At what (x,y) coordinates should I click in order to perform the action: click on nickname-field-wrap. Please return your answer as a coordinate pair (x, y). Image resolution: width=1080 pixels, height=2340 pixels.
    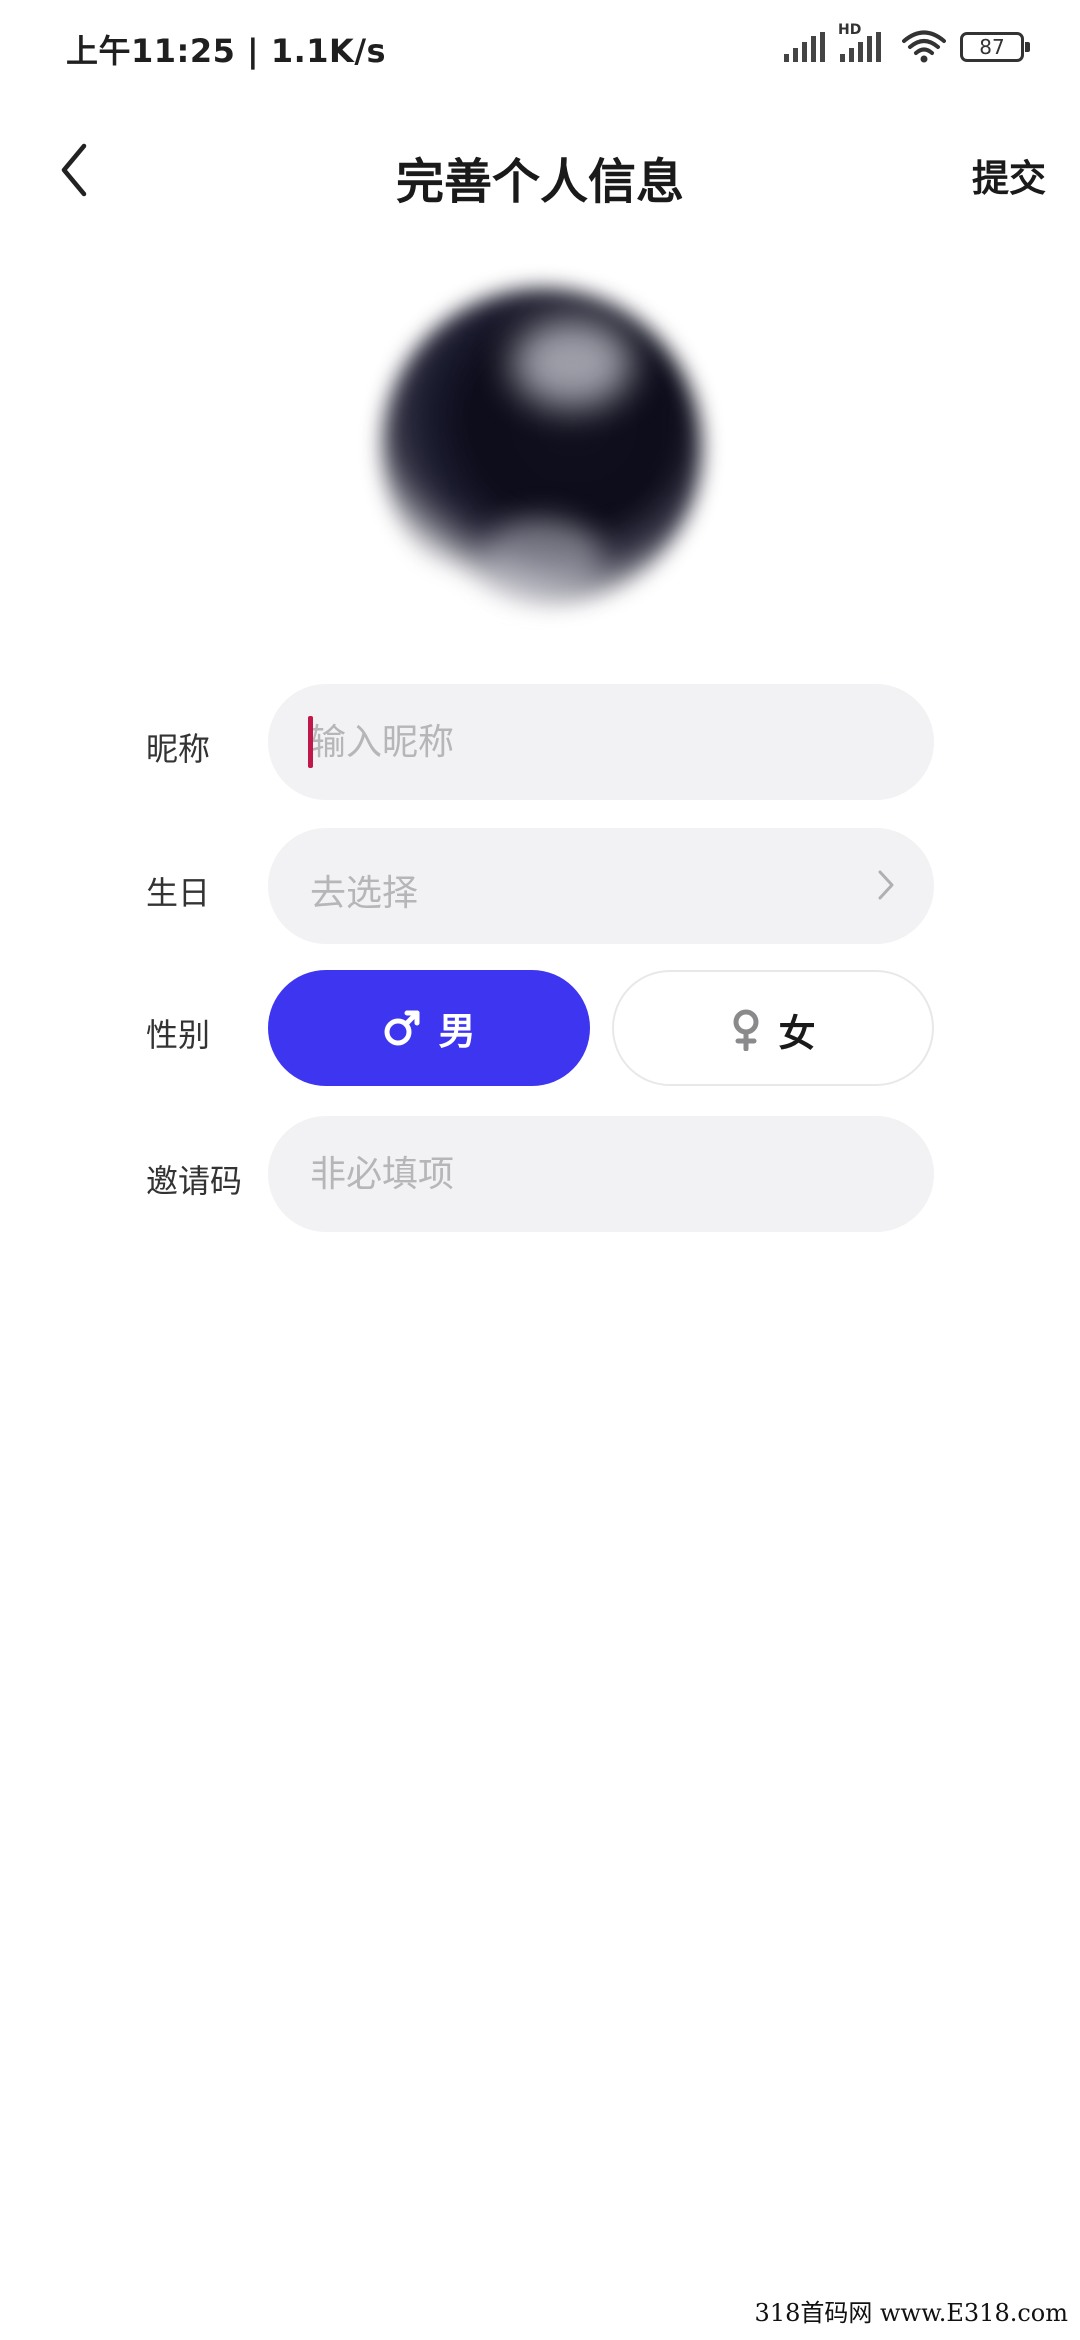
    Looking at the image, I should click on (601, 742).